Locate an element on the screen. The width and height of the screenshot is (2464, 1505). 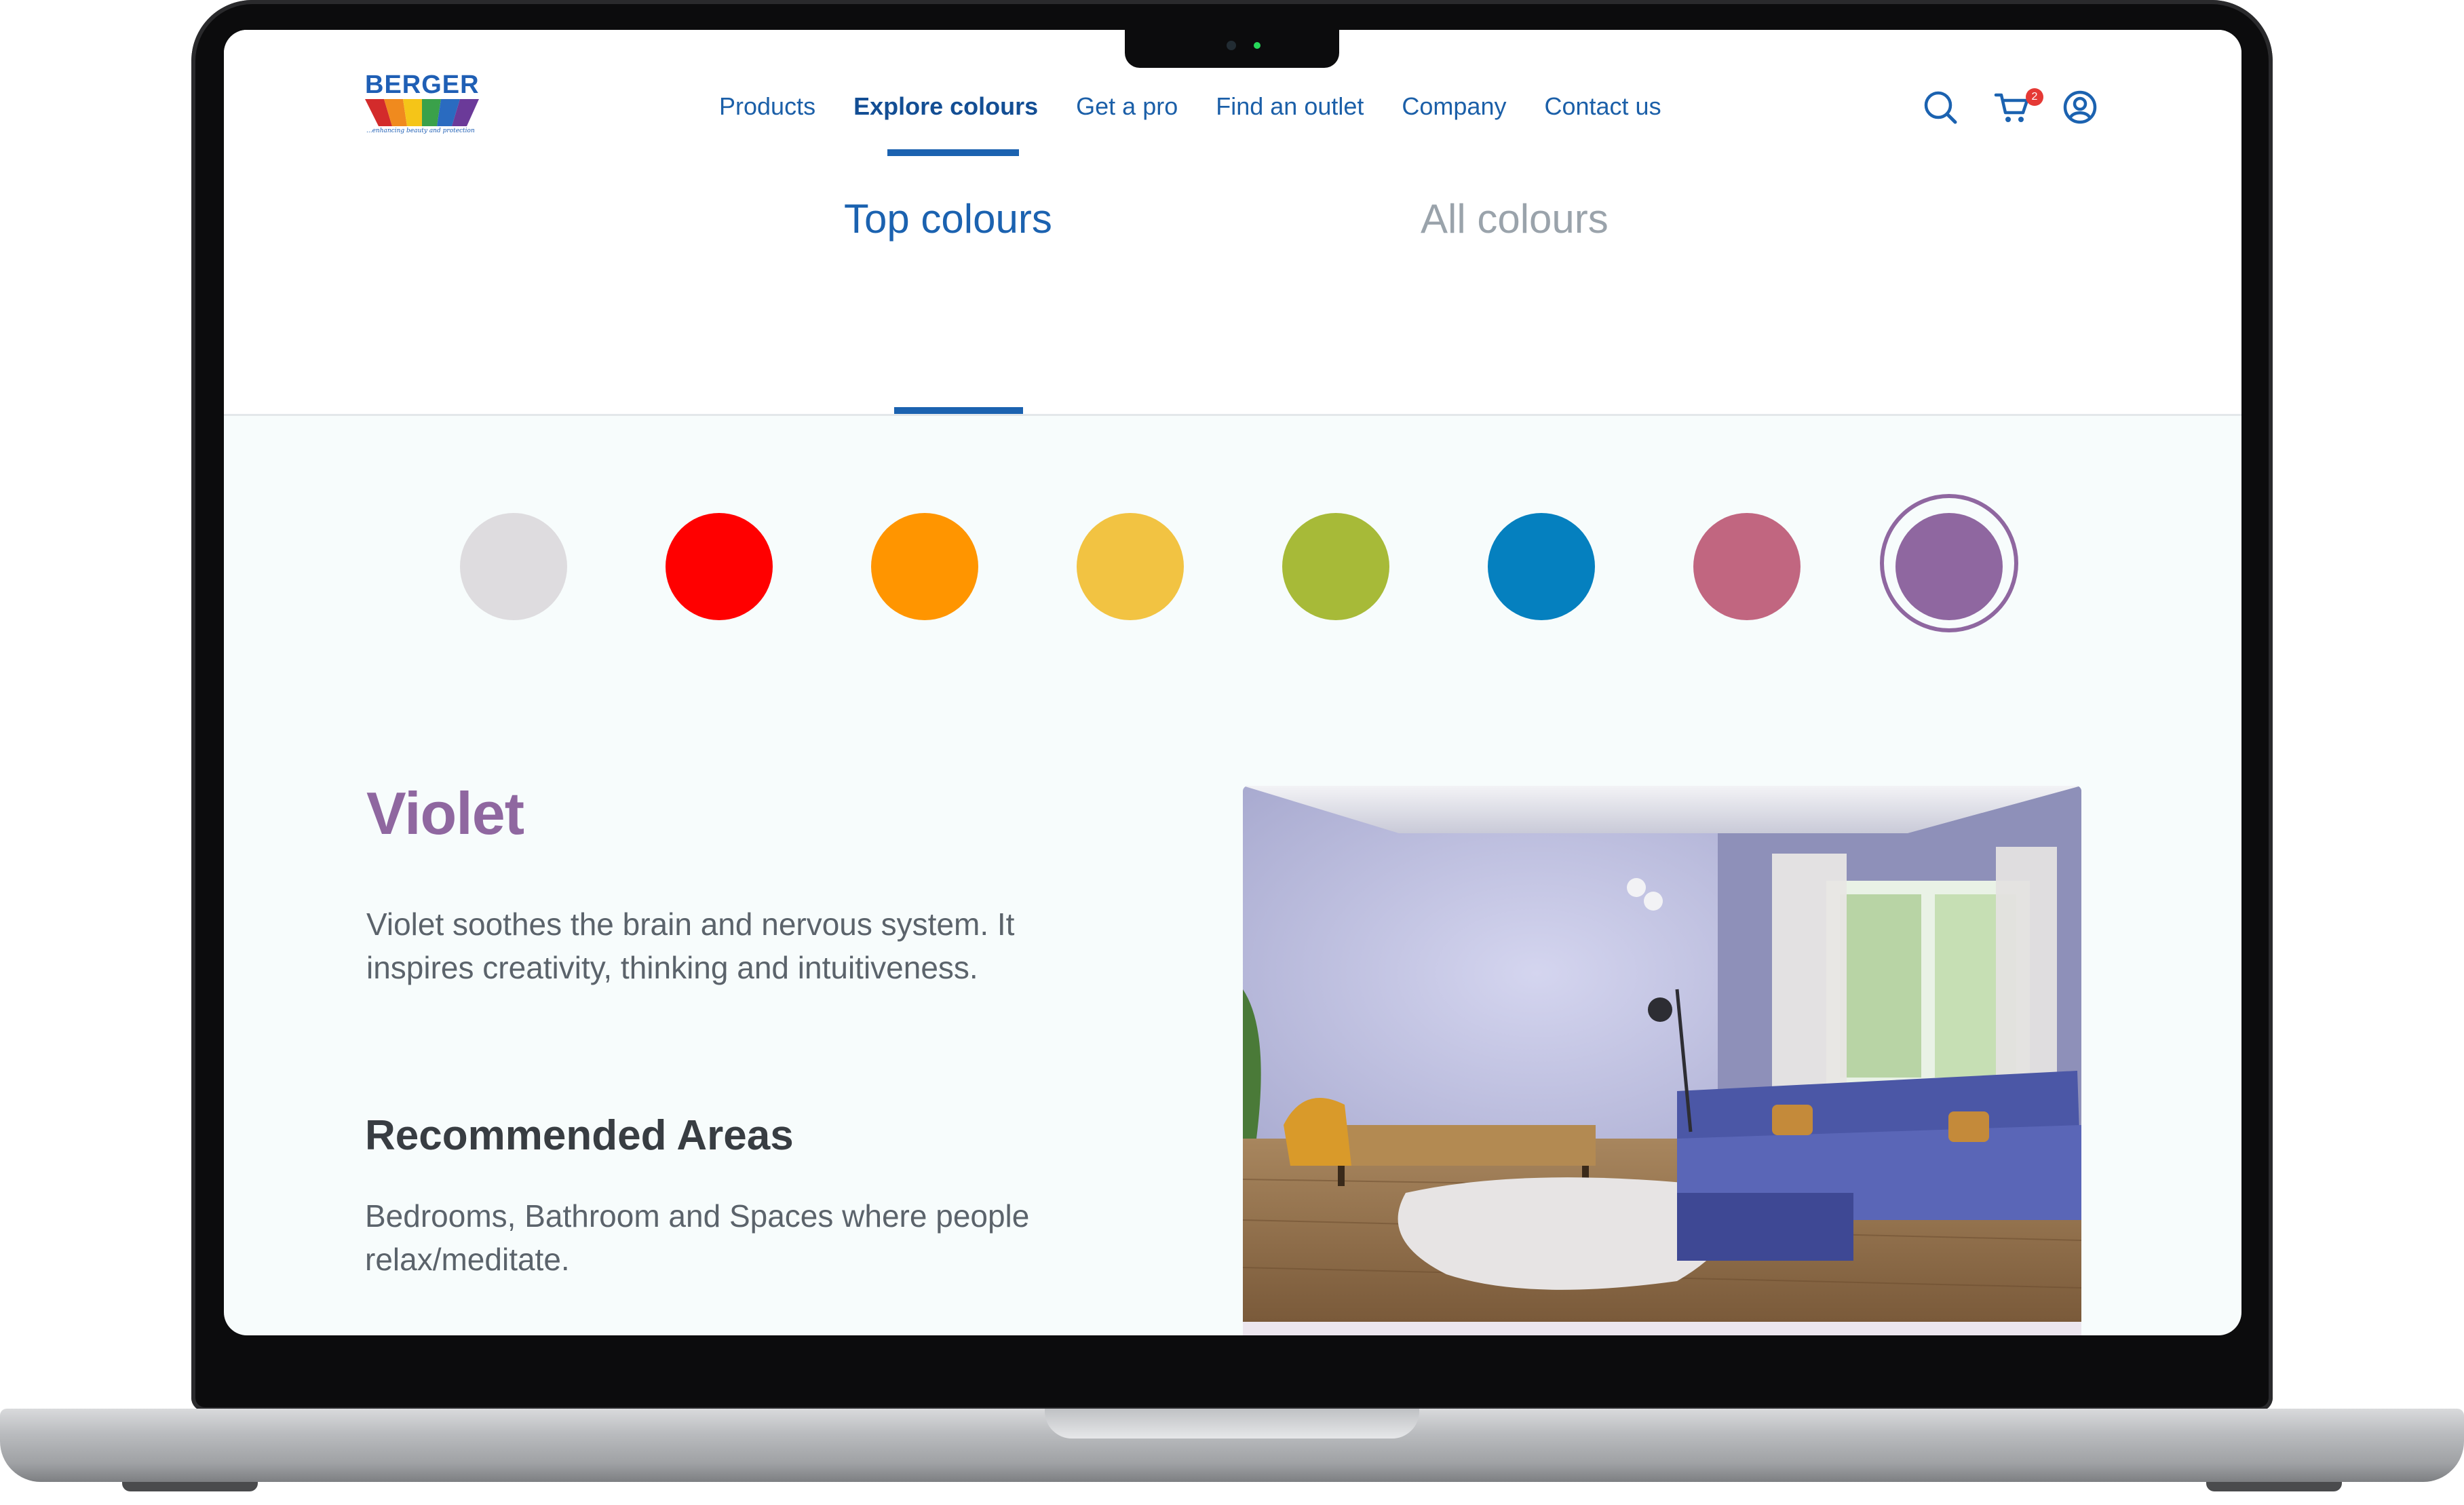
recommended-areas-heading: Recommended Areas is located at coordinates (579, 1135).